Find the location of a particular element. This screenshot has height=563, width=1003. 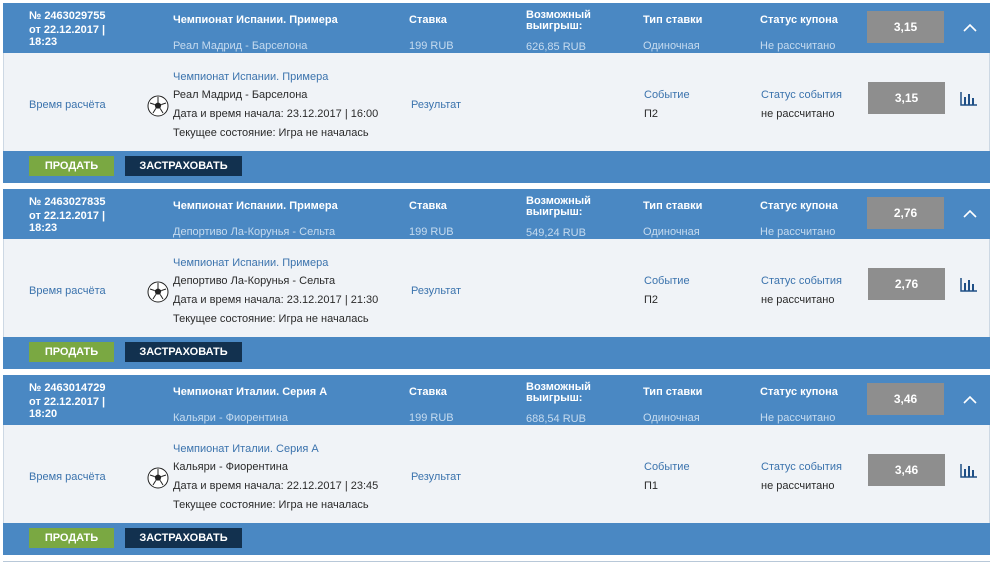

divider is located at coordinates (496, 561).